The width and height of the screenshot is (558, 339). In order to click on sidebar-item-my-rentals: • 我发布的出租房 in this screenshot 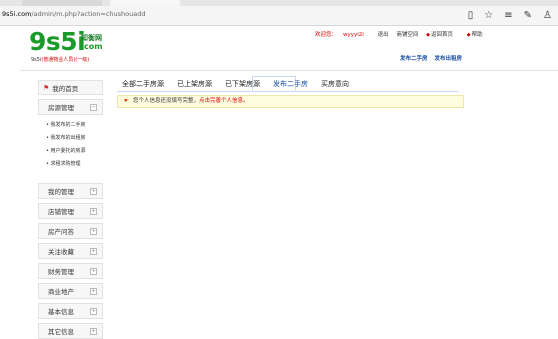, I will do `click(70, 138)`.